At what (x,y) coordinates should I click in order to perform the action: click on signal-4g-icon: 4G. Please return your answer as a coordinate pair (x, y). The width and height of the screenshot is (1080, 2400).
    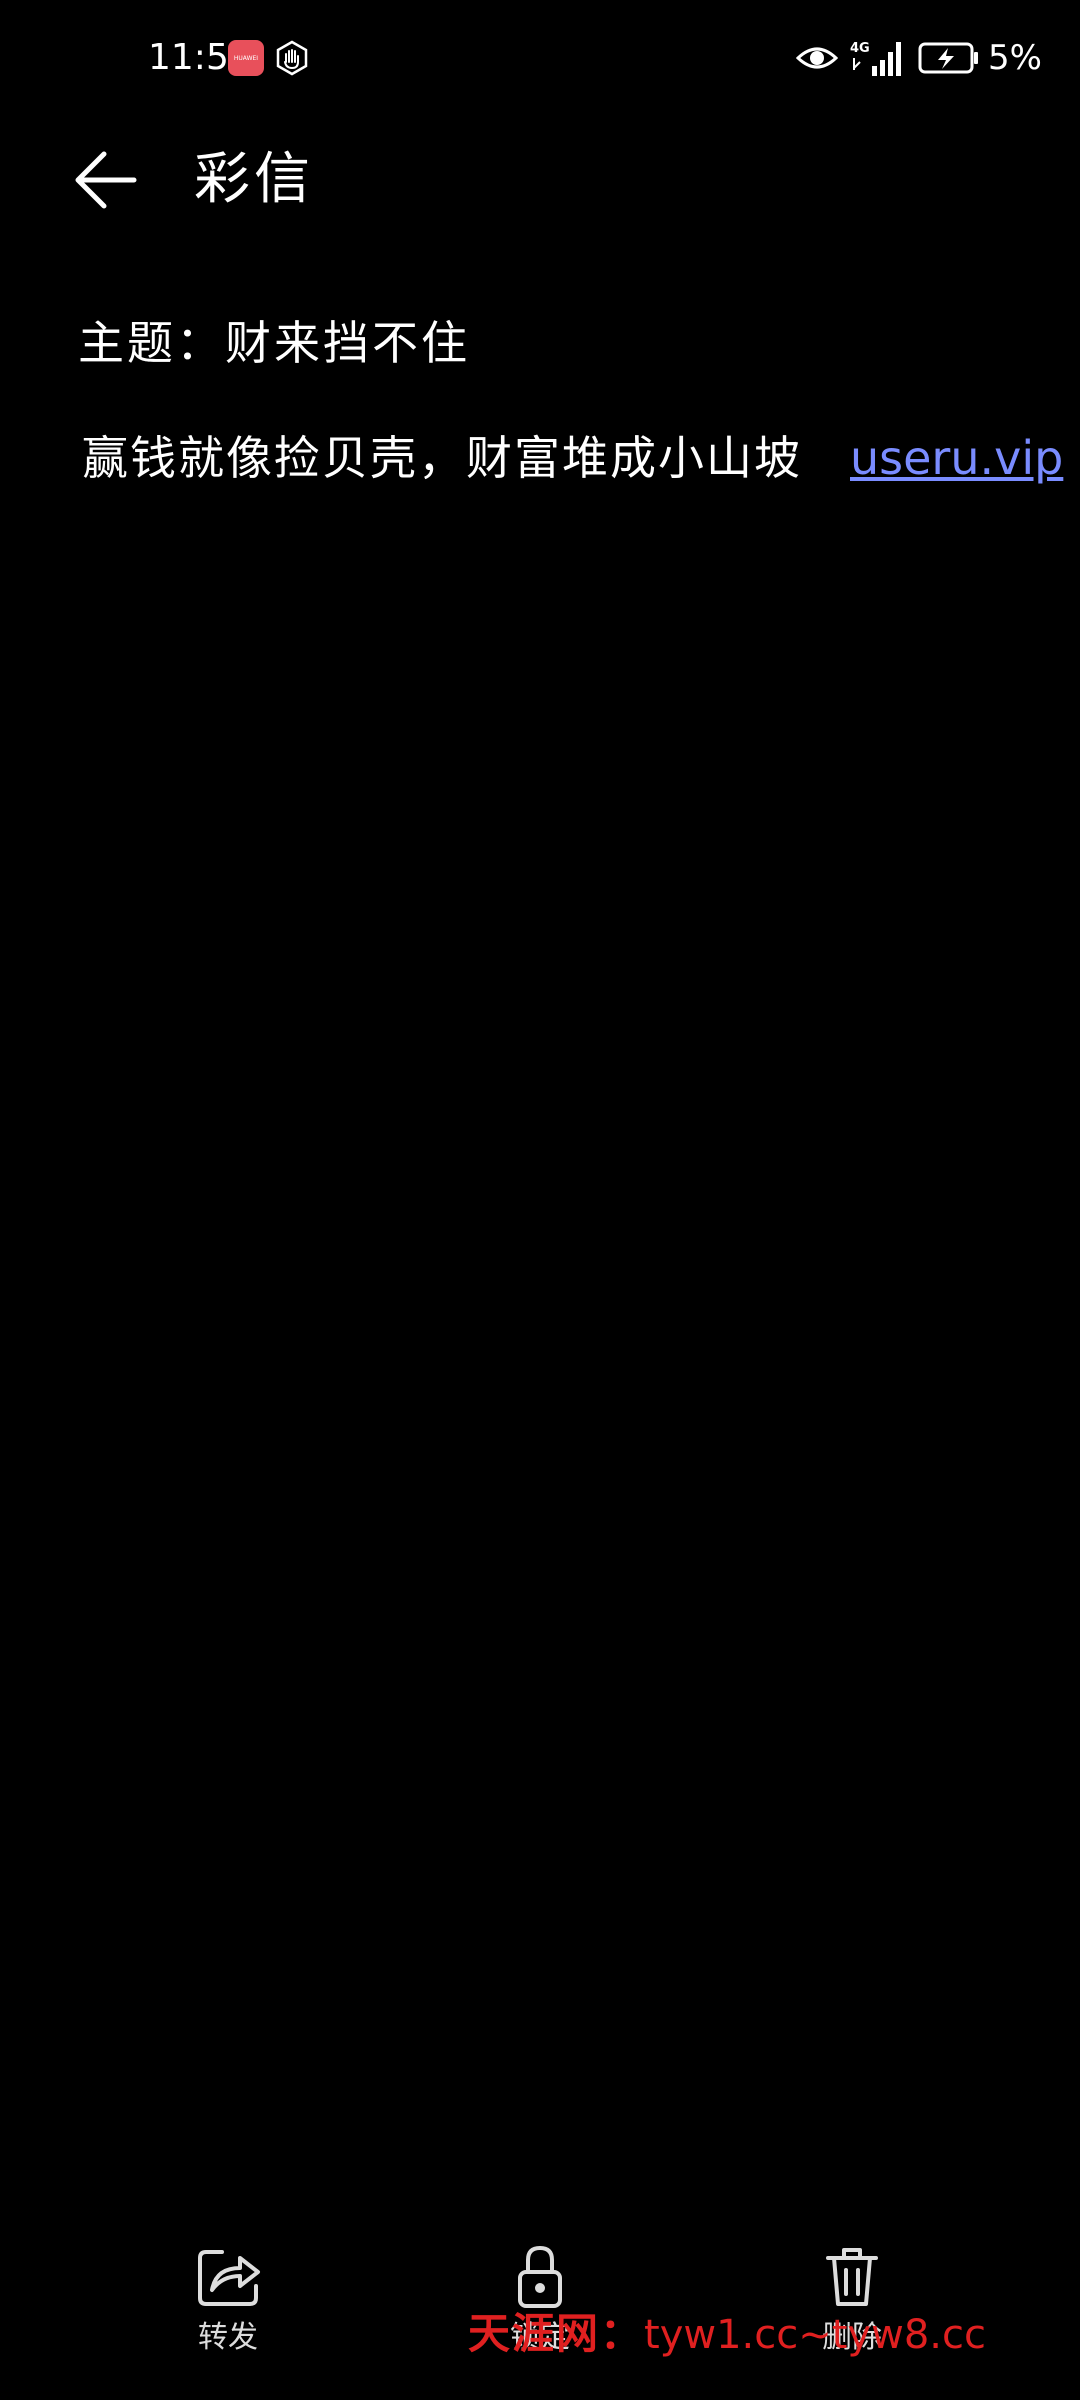
    Looking at the image, I should click on (875, 58).